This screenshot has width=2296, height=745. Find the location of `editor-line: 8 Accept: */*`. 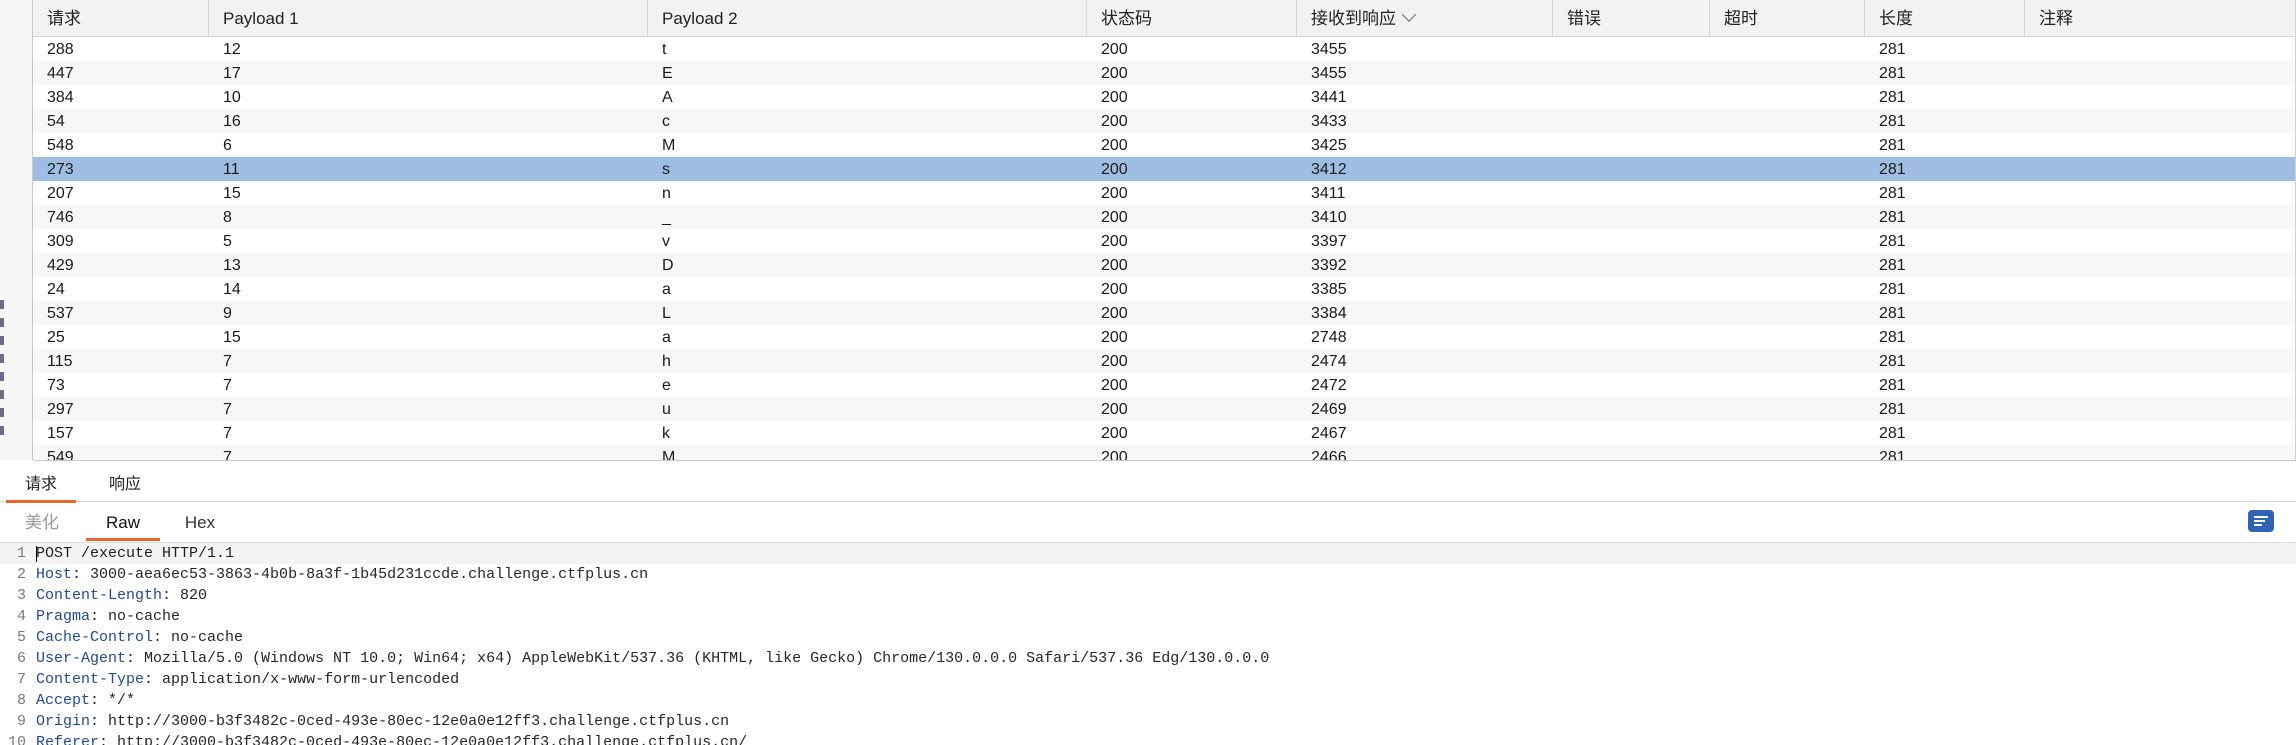

editor-line: 8 Accept: */* is located at coordinates (1148, 700).